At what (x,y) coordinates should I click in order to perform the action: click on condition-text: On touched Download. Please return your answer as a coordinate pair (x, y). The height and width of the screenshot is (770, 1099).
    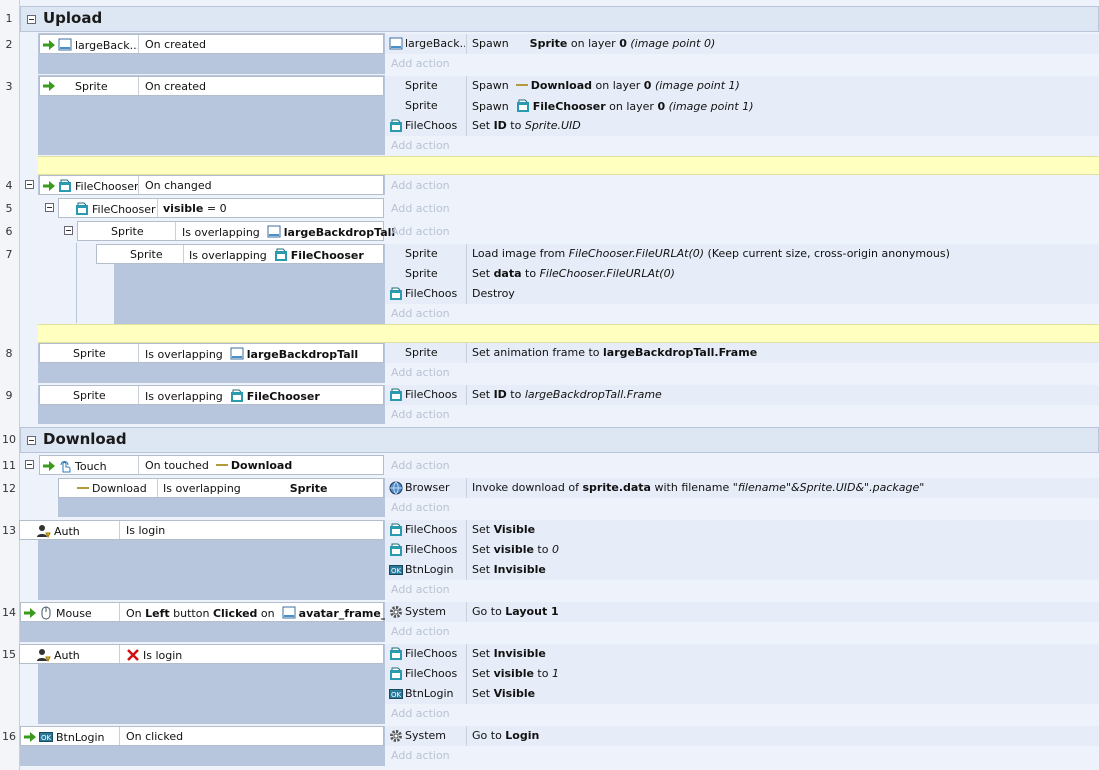
    Looking at the image, I should click on (219, 465).